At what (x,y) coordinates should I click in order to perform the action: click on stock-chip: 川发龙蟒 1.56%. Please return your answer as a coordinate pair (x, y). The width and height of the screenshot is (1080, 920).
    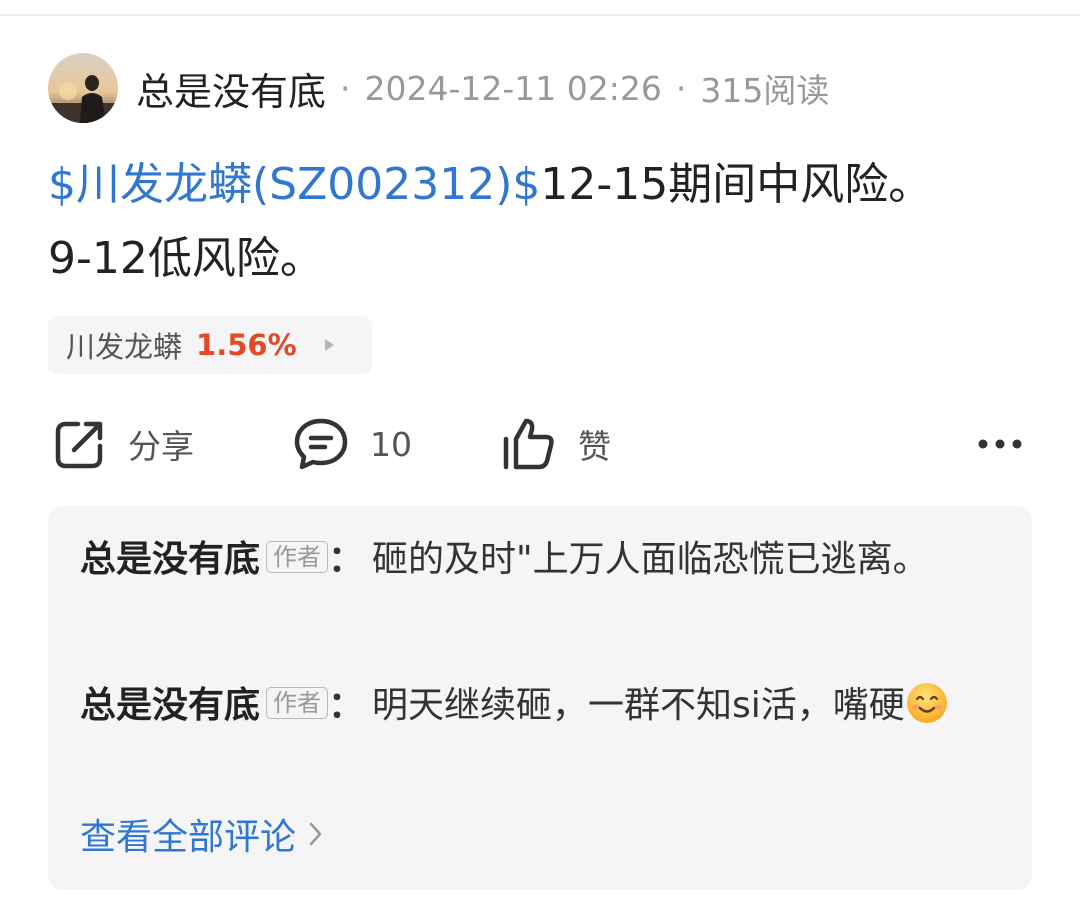
    Looking at the image, I should click on (210, 345).